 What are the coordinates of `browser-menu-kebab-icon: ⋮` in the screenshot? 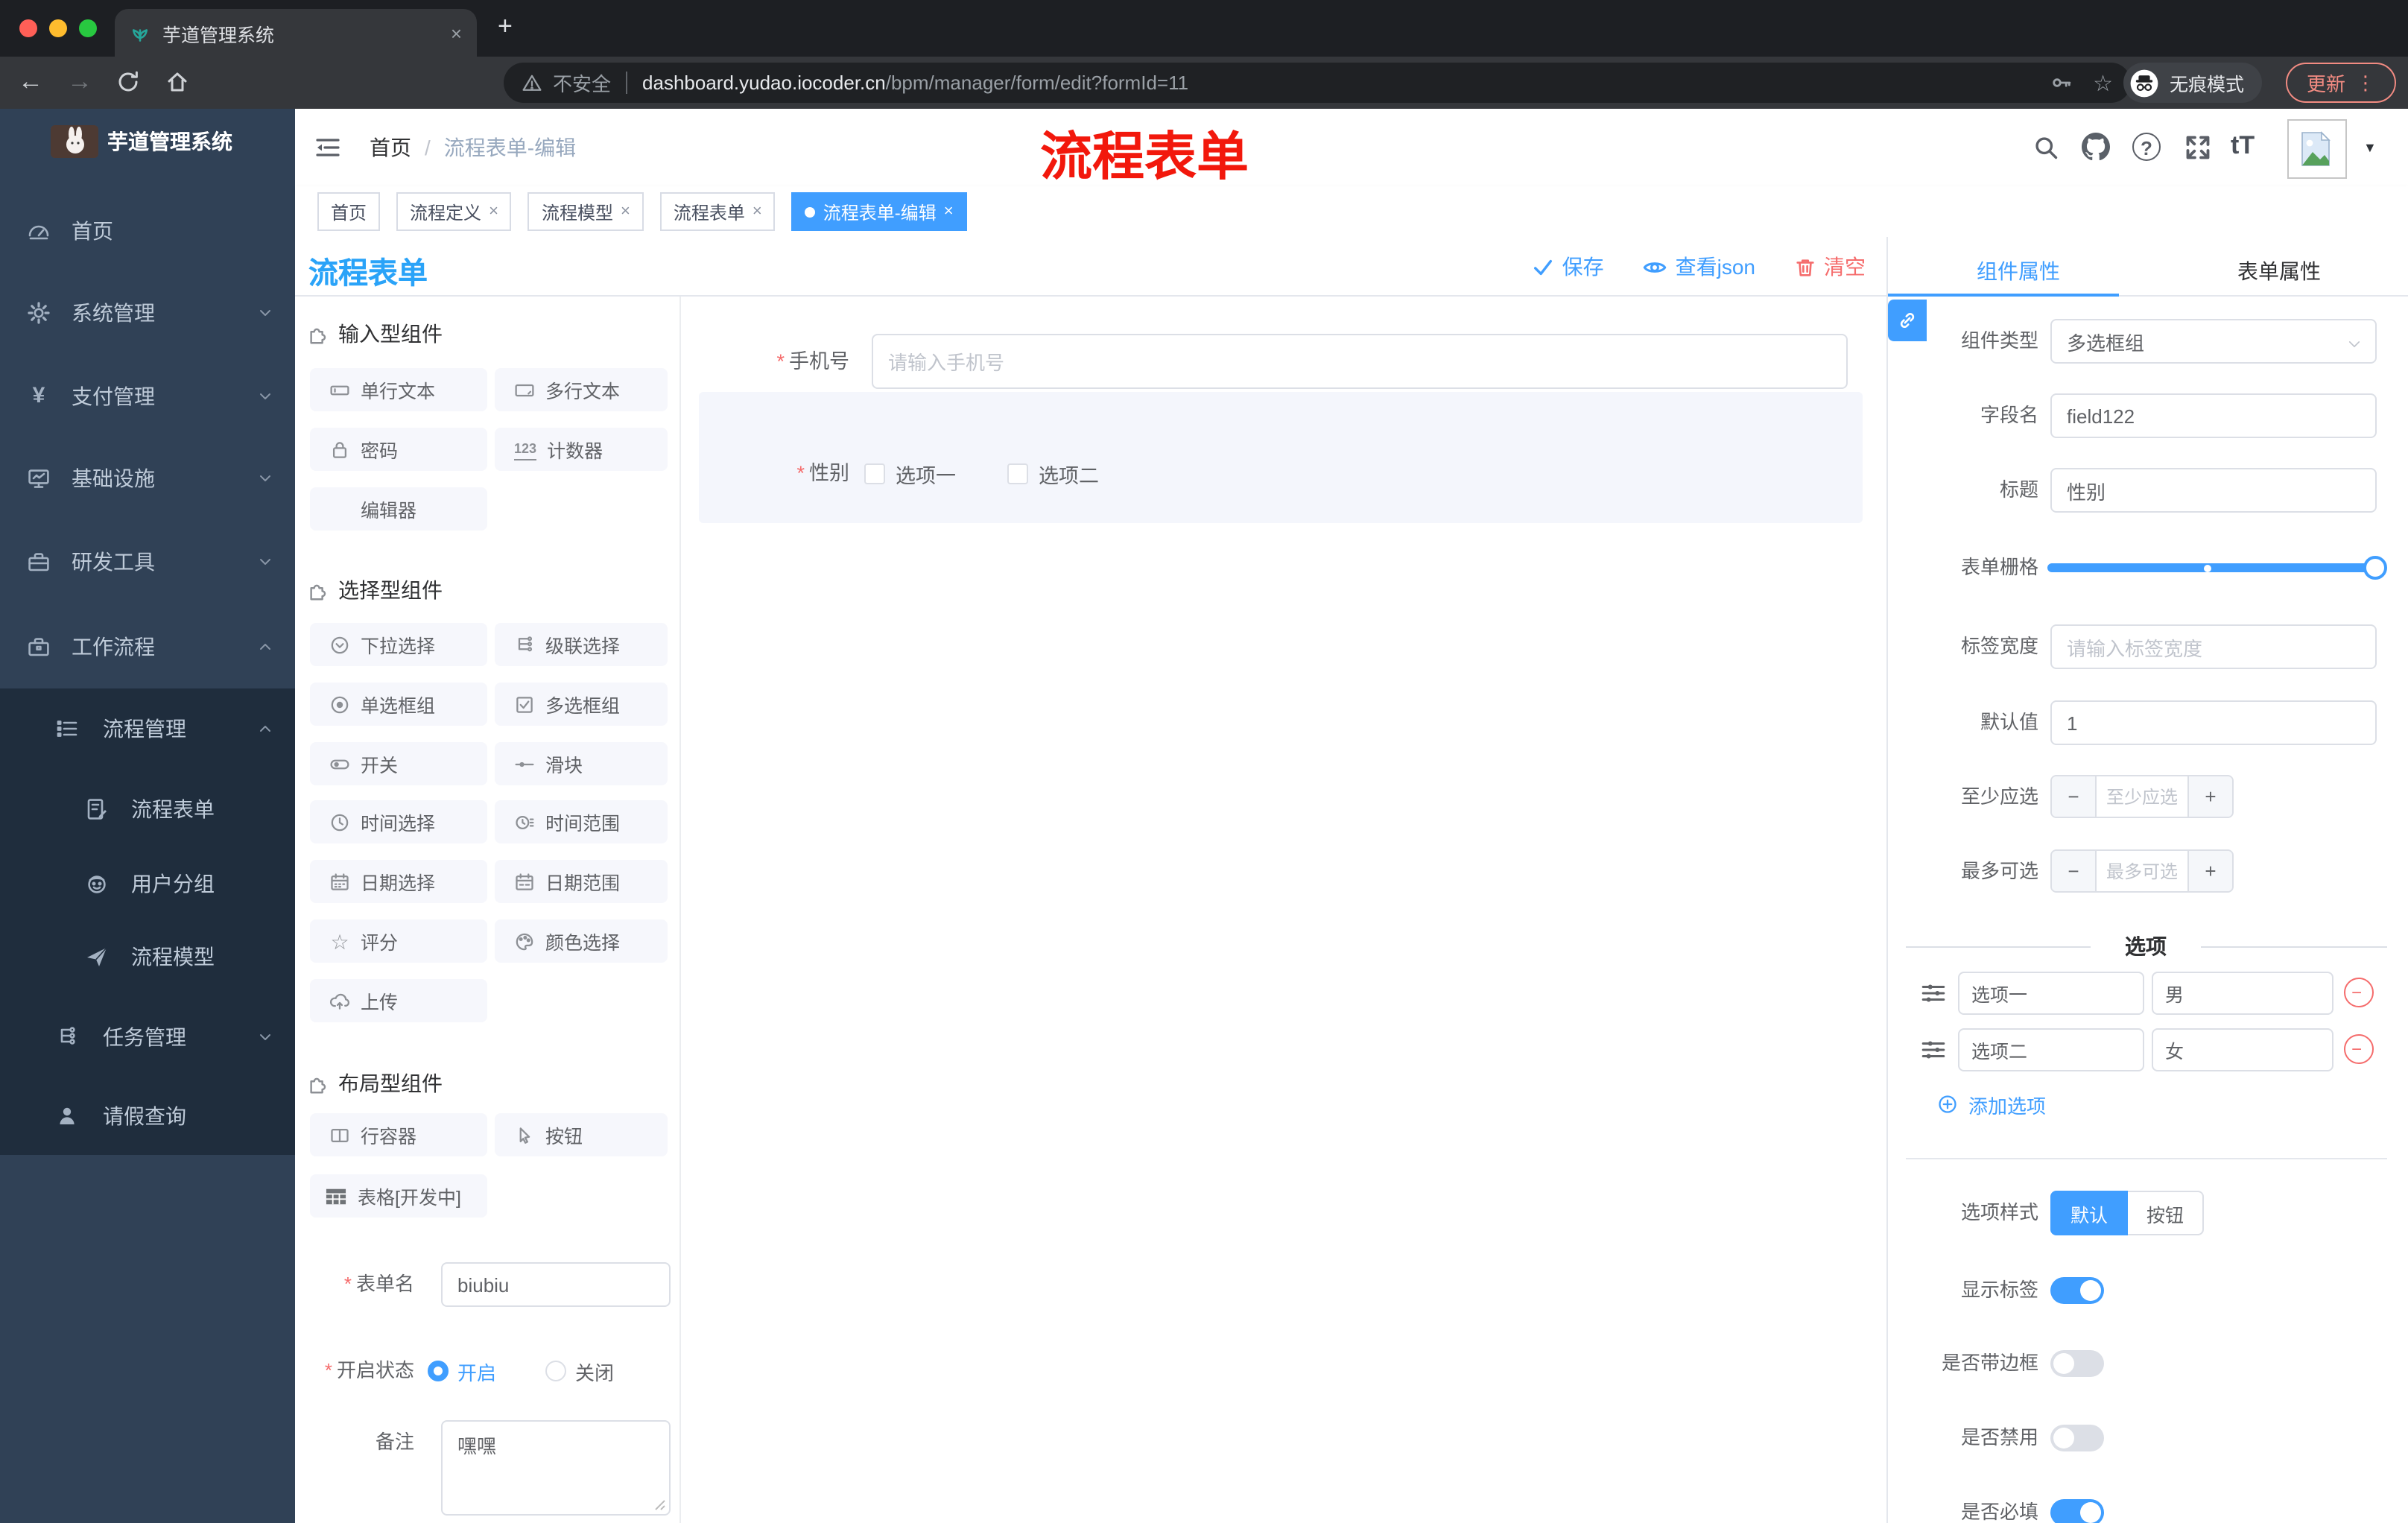 It's located at (2365, 83).